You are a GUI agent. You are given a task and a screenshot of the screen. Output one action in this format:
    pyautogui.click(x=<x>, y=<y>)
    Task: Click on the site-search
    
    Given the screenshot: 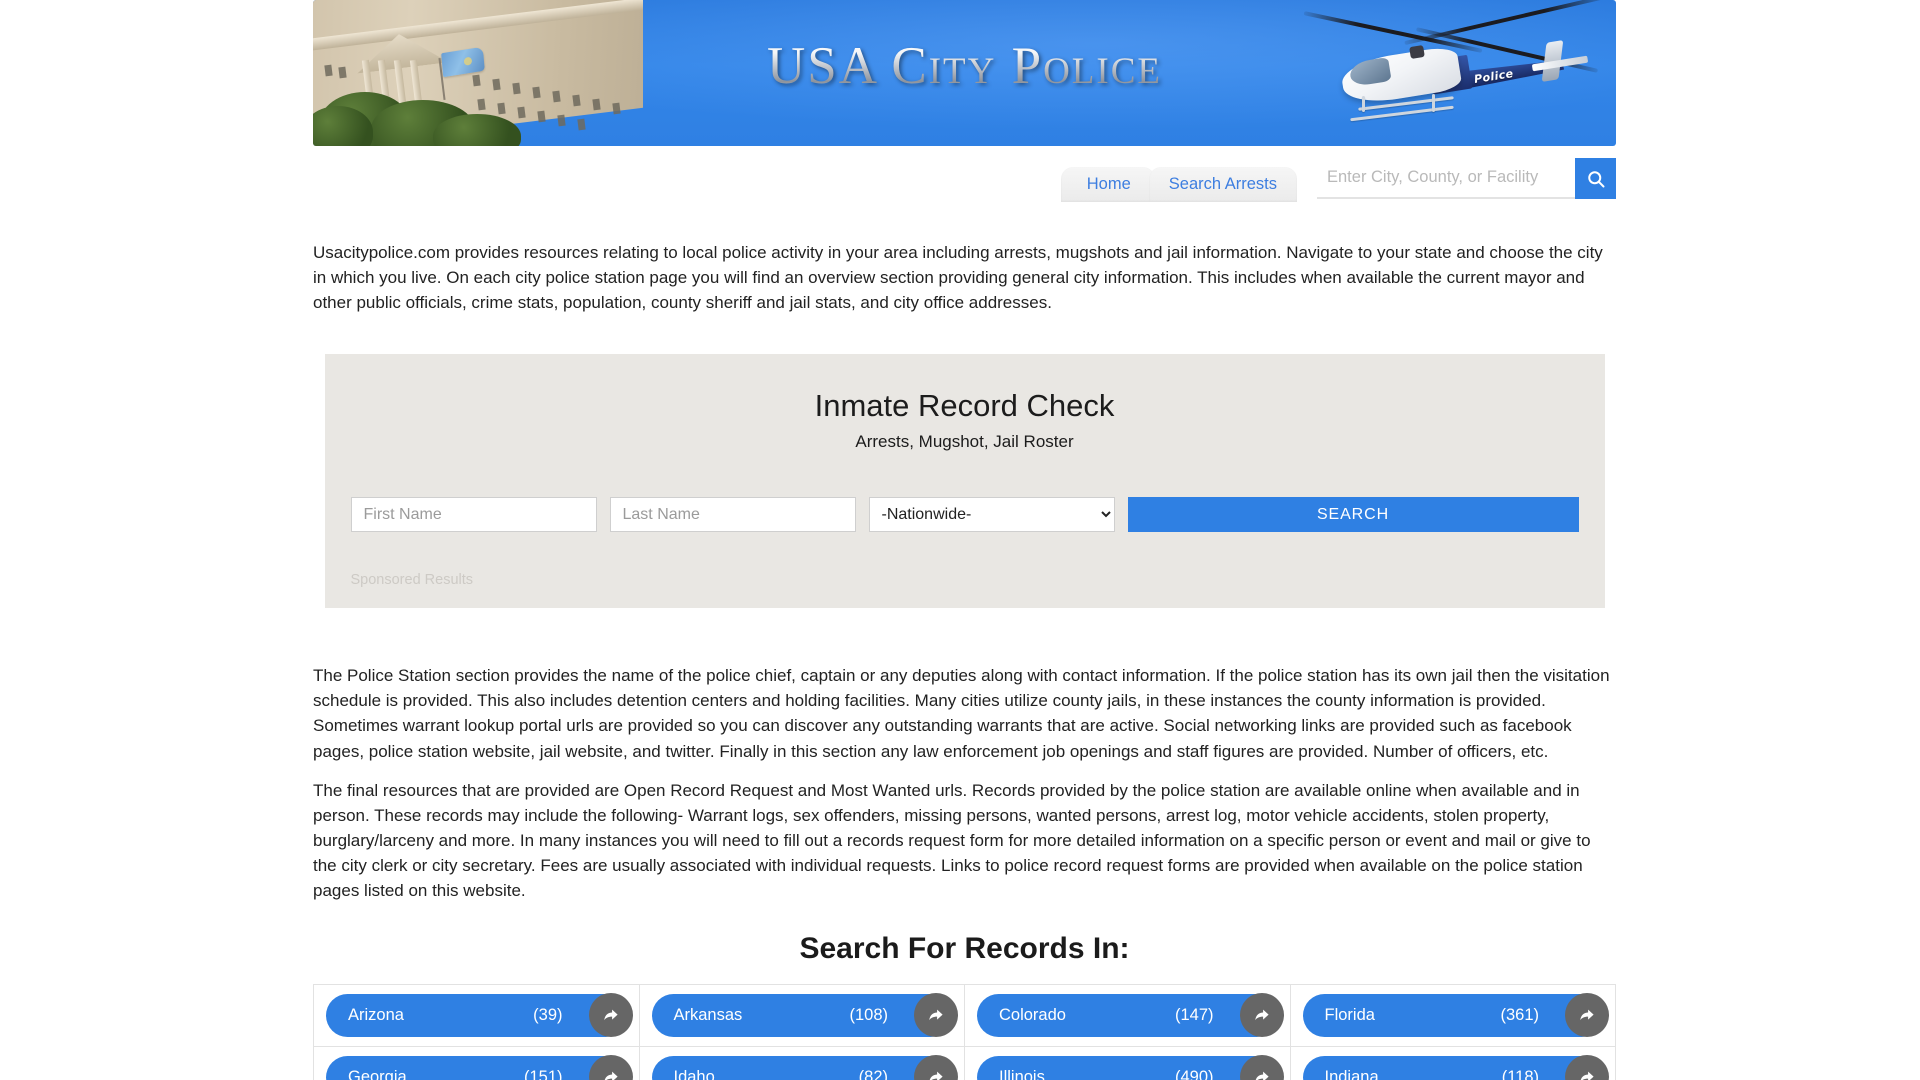 What is the action you would take?
    pyautogui.click(x=1466, y=178)
    